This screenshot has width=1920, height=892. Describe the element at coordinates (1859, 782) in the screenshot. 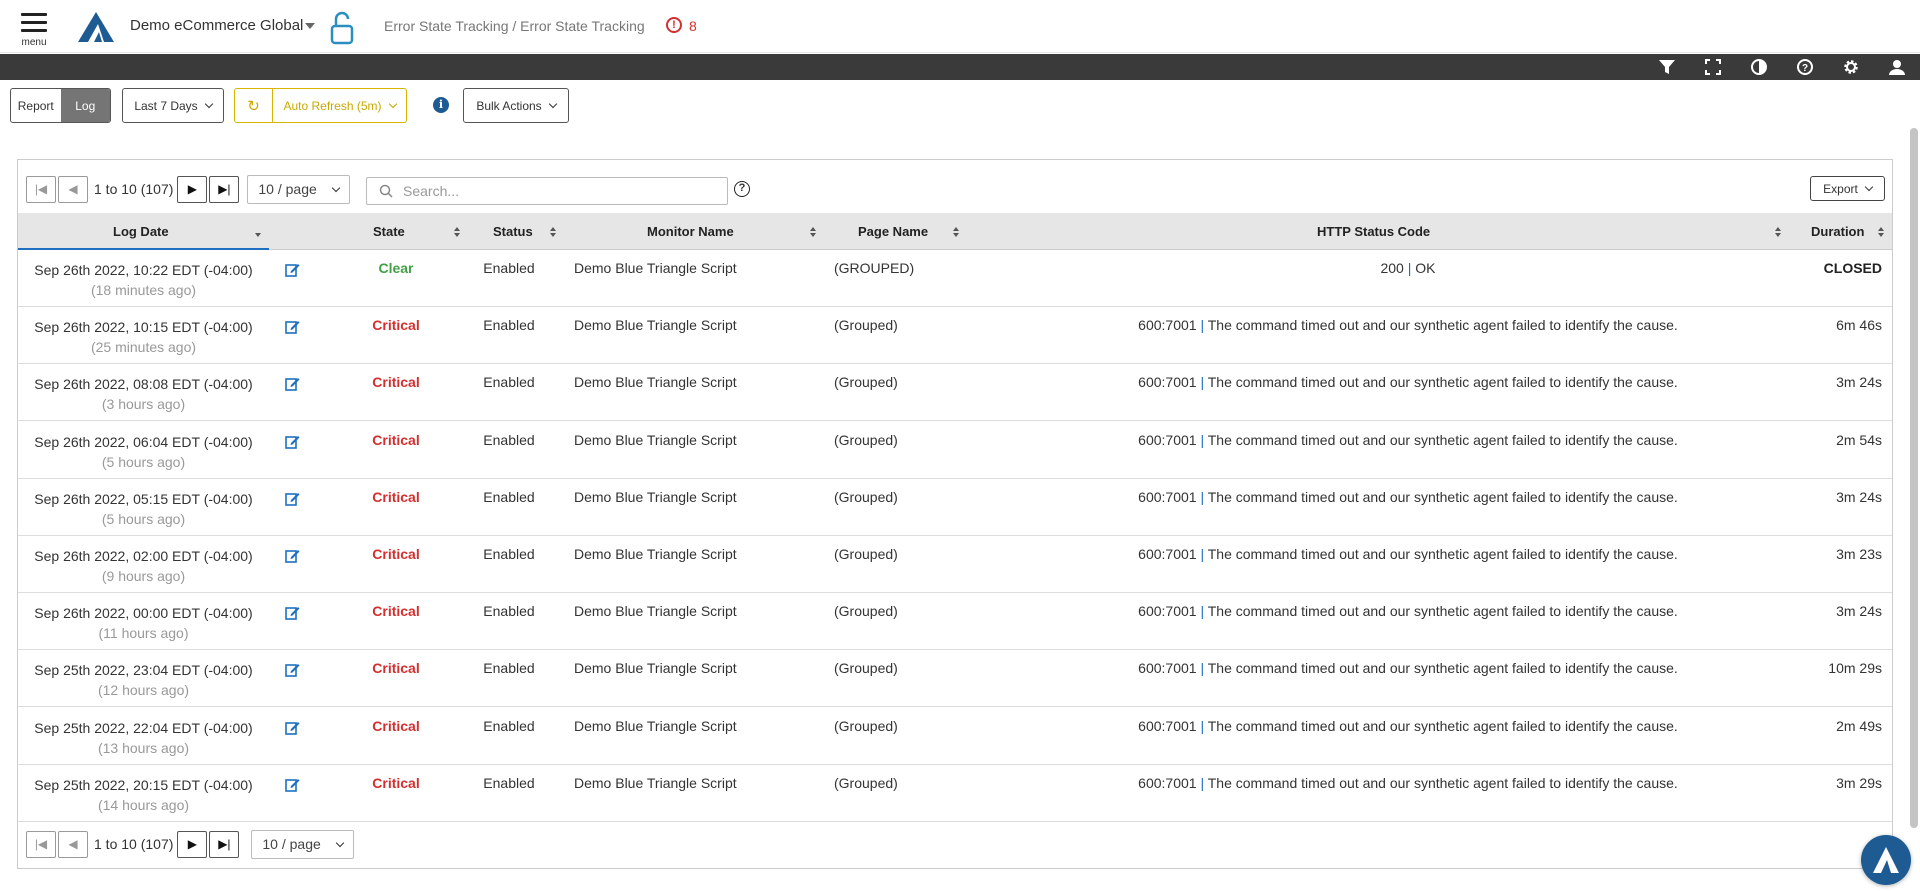

I see `duration-cell: 3m 29s` at that location.